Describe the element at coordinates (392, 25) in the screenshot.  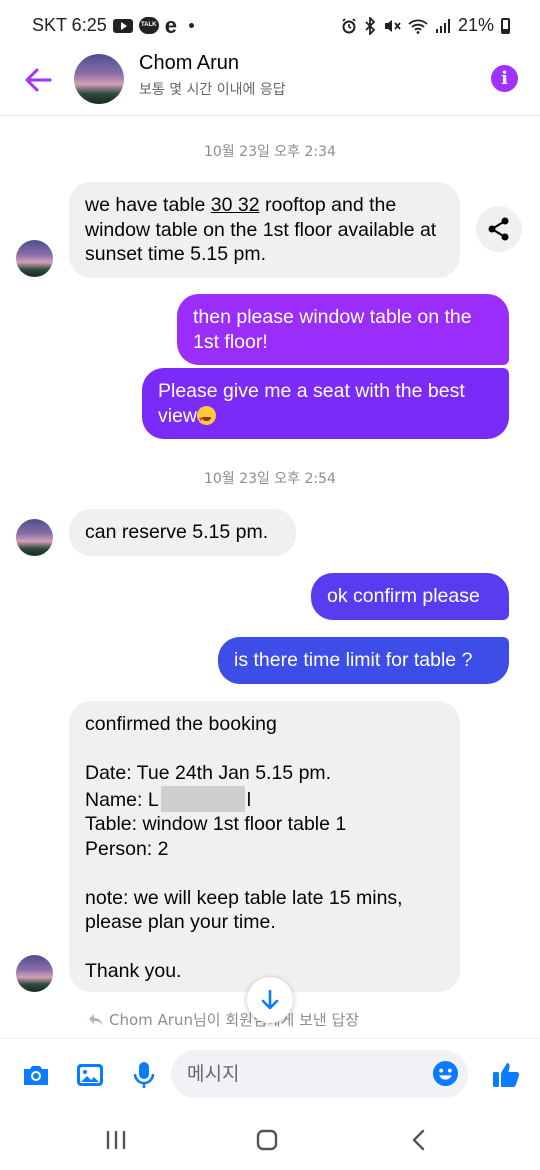
I see `mute-icon` at that location.